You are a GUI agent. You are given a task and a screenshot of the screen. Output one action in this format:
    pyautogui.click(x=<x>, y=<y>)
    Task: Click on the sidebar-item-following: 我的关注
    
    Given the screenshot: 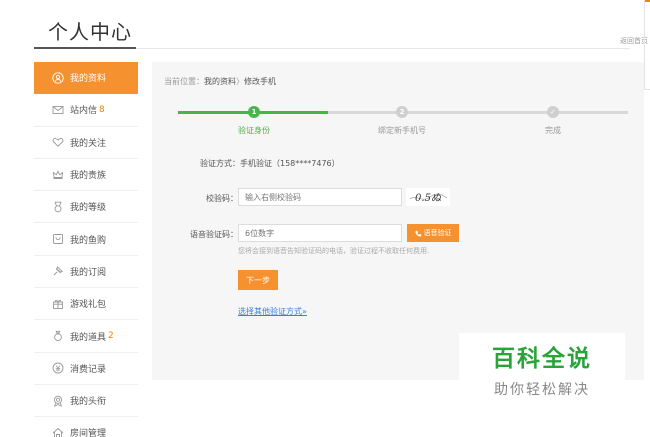 What is the action you would take?
    pyautogui.click(x=86, y=143)
    